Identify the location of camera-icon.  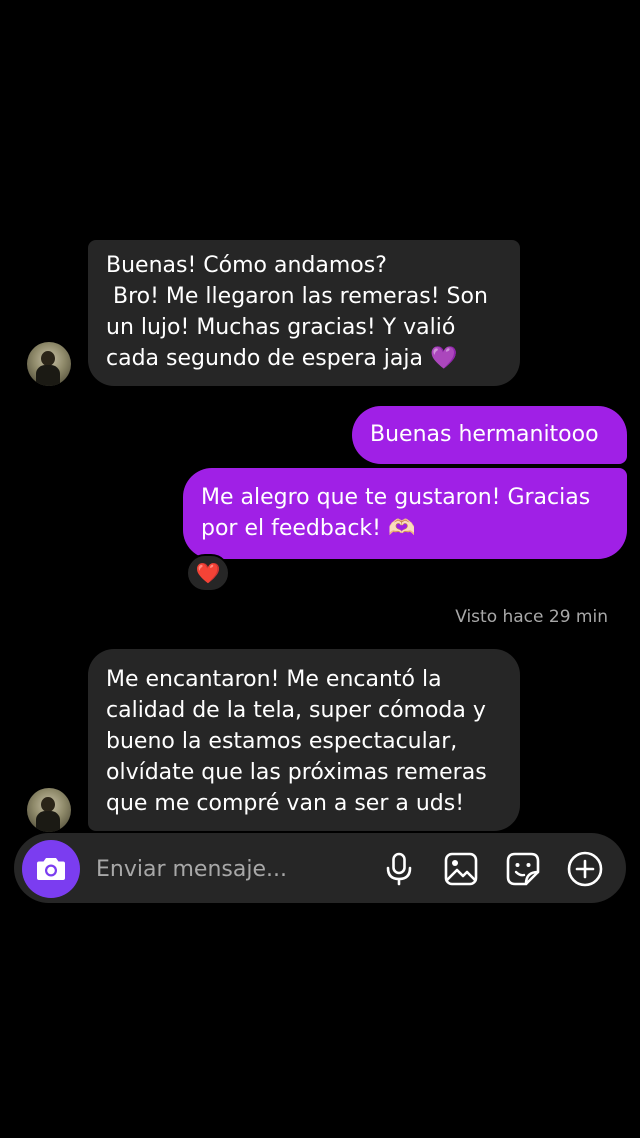
(51, 869).